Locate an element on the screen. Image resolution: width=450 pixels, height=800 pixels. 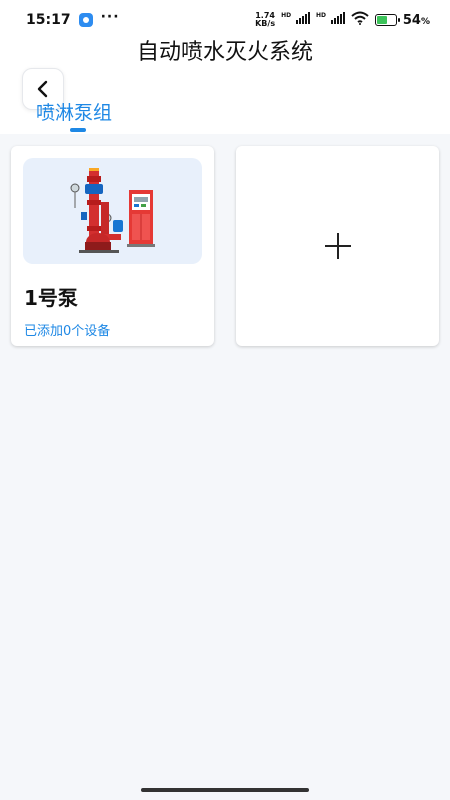
chevron-left-icon is located at coordinates (42, 89).